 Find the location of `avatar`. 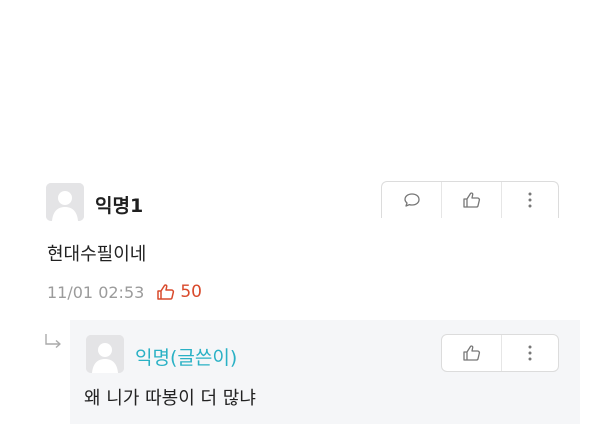

avatar is located at coordinates (65, 202).